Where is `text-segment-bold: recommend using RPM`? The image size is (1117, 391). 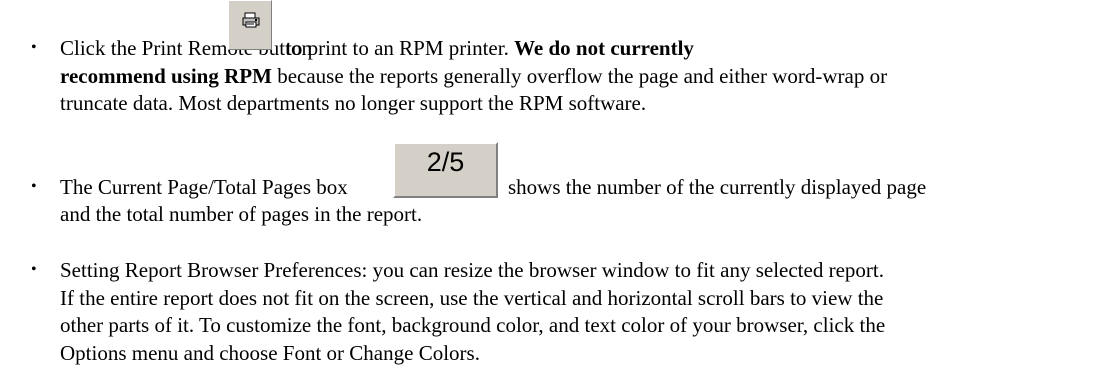 text-segment-bold: recommend using RPM is located at coordinates (166, 76).